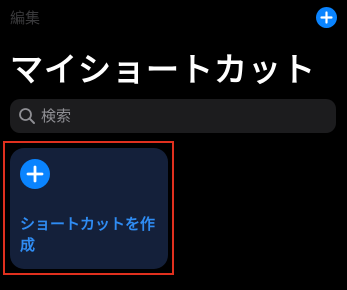 The image size is (347, 290). What do you see at coordinates (163, 69) in the screenshot?
I see `page-title: マイショートカット` at bounding box center [163, 69].